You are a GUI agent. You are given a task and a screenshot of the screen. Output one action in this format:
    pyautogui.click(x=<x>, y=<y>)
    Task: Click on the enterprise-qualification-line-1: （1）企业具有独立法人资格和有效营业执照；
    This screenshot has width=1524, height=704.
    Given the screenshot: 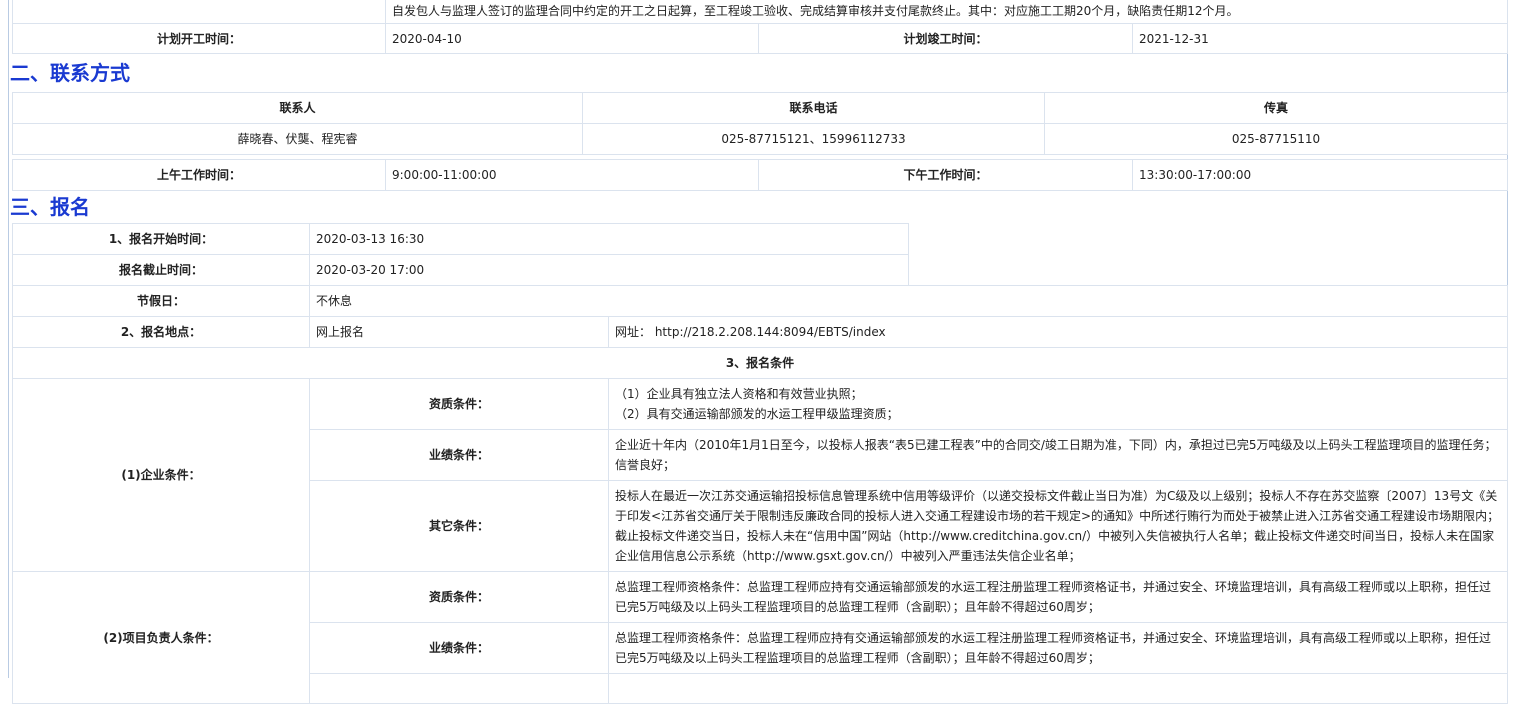 What is the action you would take?
    pyautogui.click(x=739, y=394)
    